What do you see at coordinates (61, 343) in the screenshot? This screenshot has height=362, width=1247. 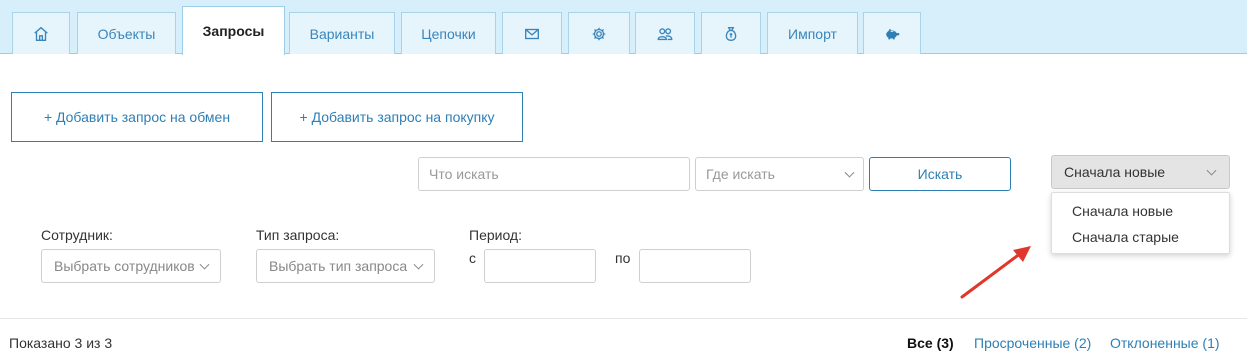 I see `results-count: Показано 3 из 3` at bounding box center [61, 343].